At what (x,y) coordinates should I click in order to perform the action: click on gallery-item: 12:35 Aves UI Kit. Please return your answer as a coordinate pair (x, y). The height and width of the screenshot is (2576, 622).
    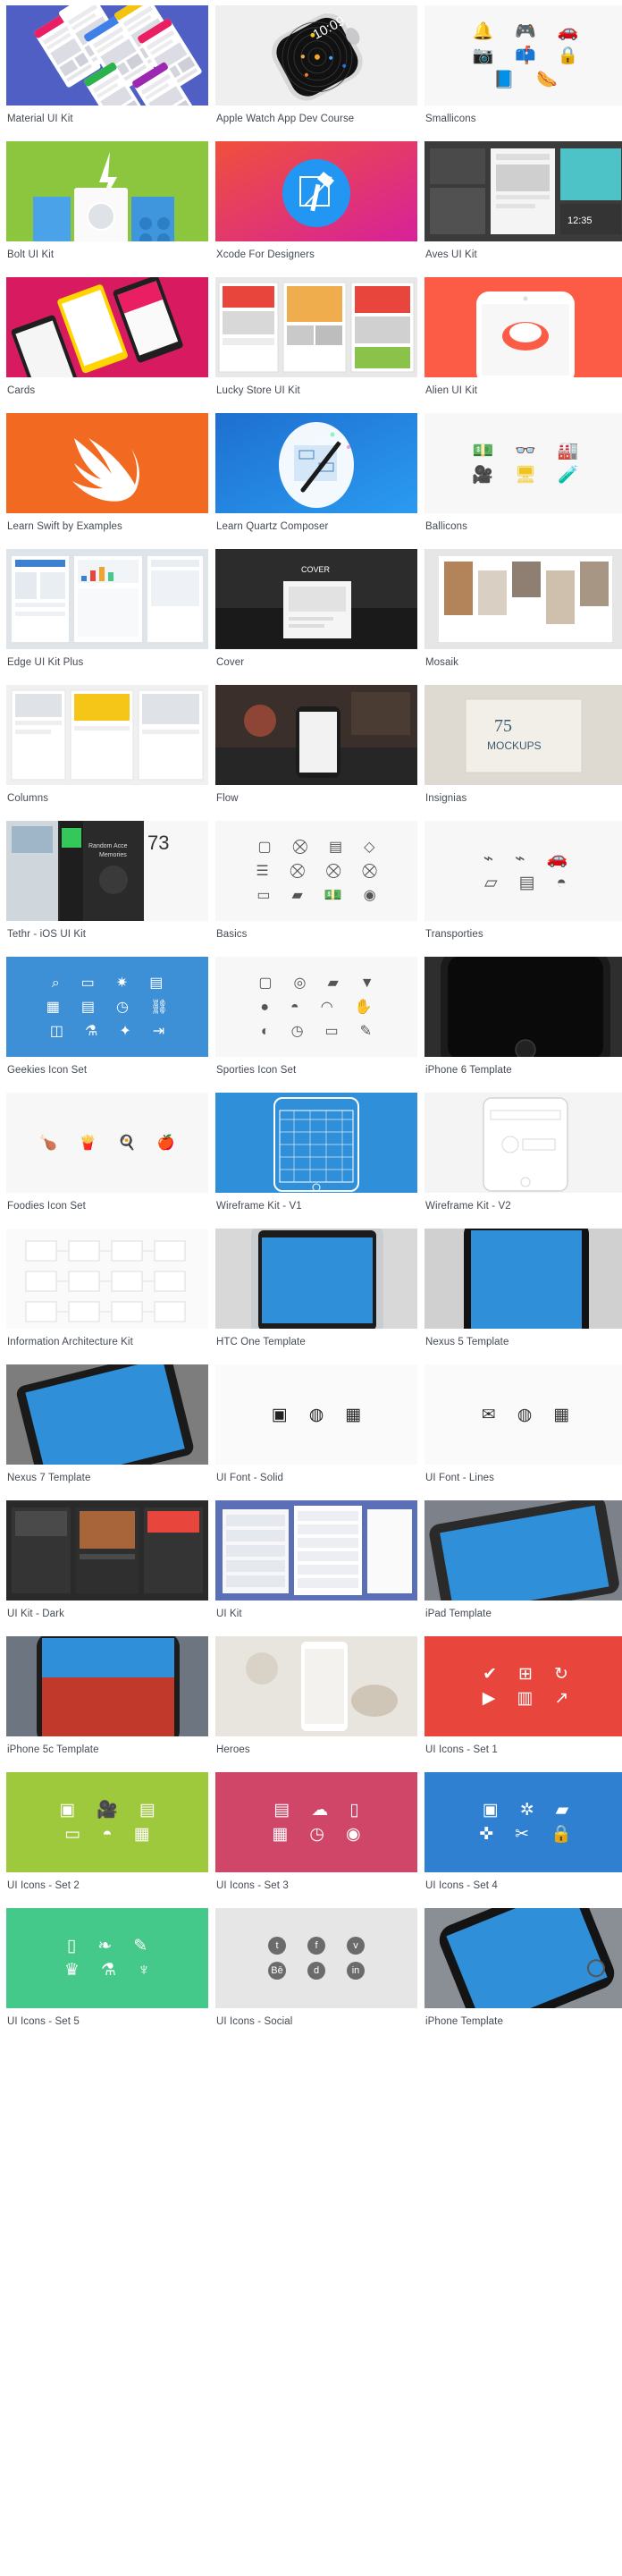
    Looking at the image, I should click on (523, 204).